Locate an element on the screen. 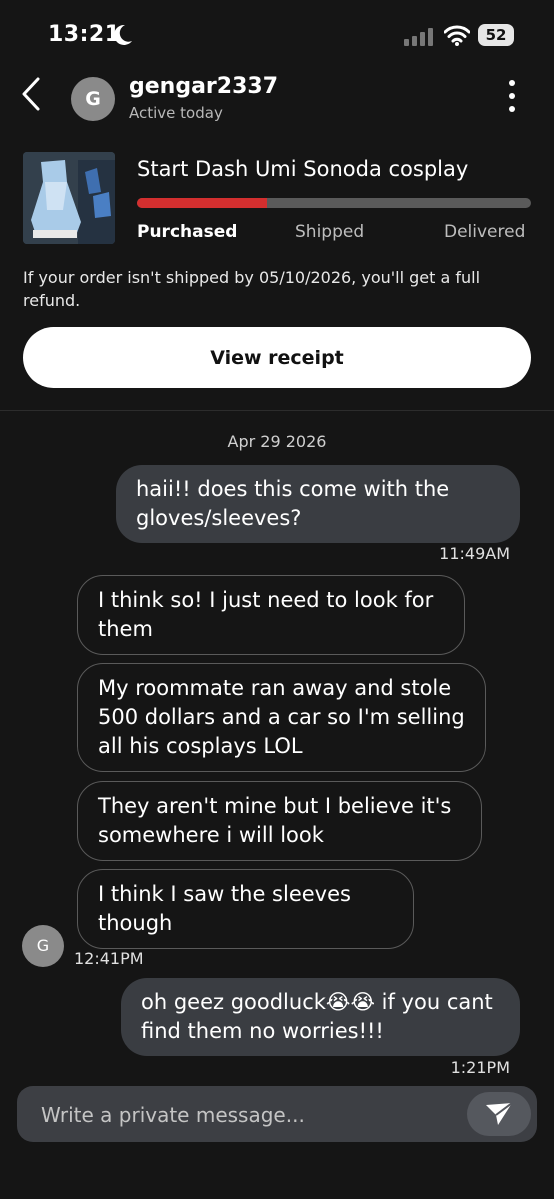 The height and width of the screenshot is (1199, 554). step-purchased: Purchased is located at coordinates (187, 232).